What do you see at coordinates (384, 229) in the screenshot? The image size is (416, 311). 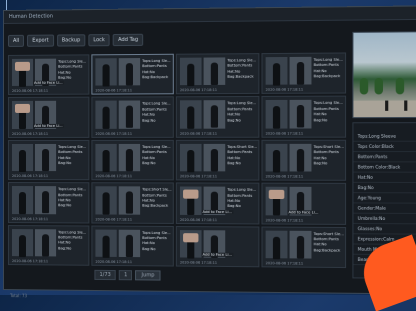 I see `attribute-row: Glasses:No` at bounding box center [384, 229].